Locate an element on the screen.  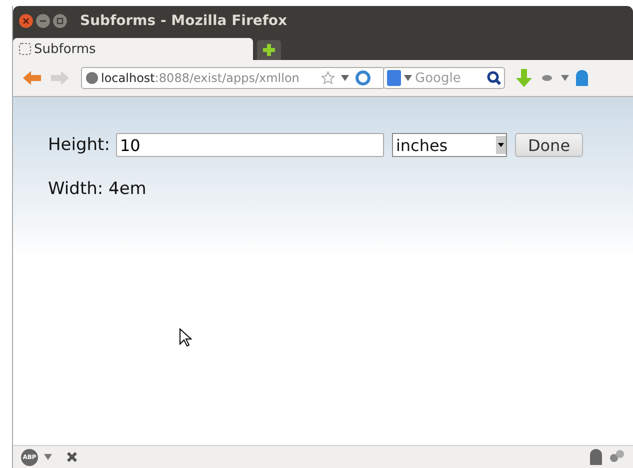
plus-icon is located at coordinates (269, 50).